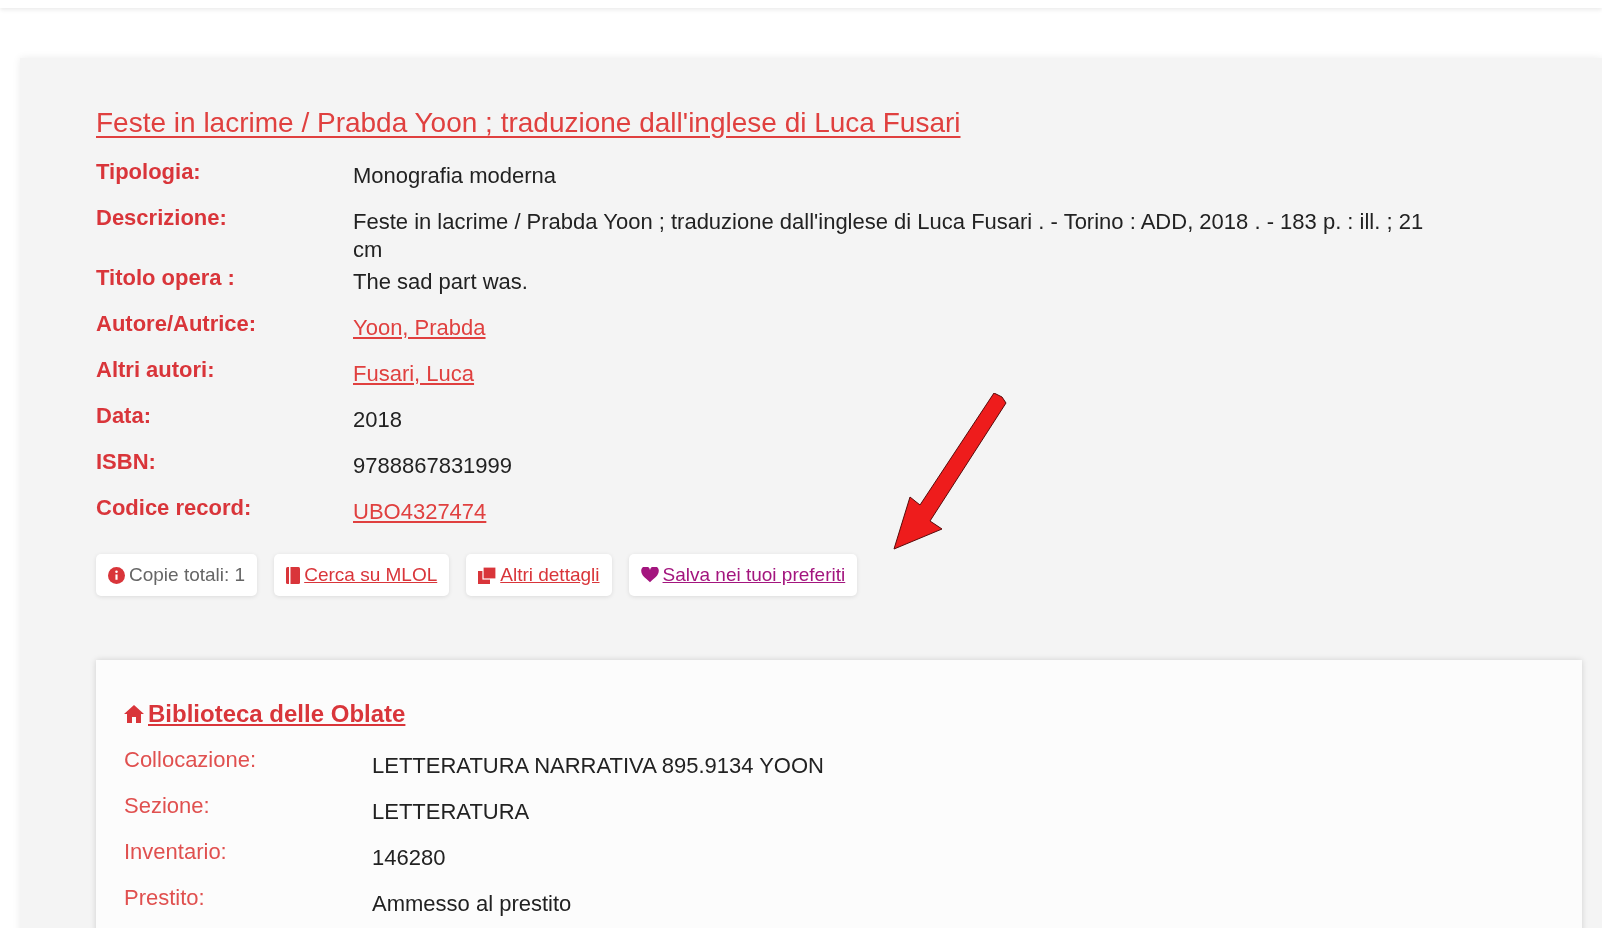 The height and width of the screenshot is (928, 1602). I want to click on field-link: UBO4327474, so click(420, 512).